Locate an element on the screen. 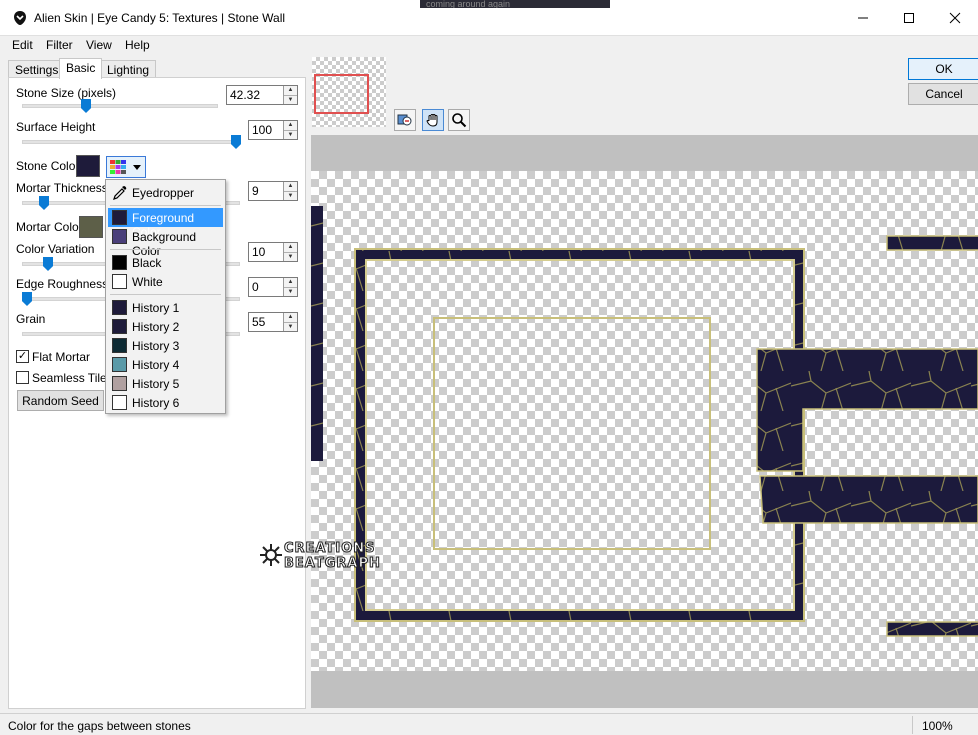 Image resolution: width=978 pixels, height=735 pixels. maximize-button is located at coordinates (909, 18).